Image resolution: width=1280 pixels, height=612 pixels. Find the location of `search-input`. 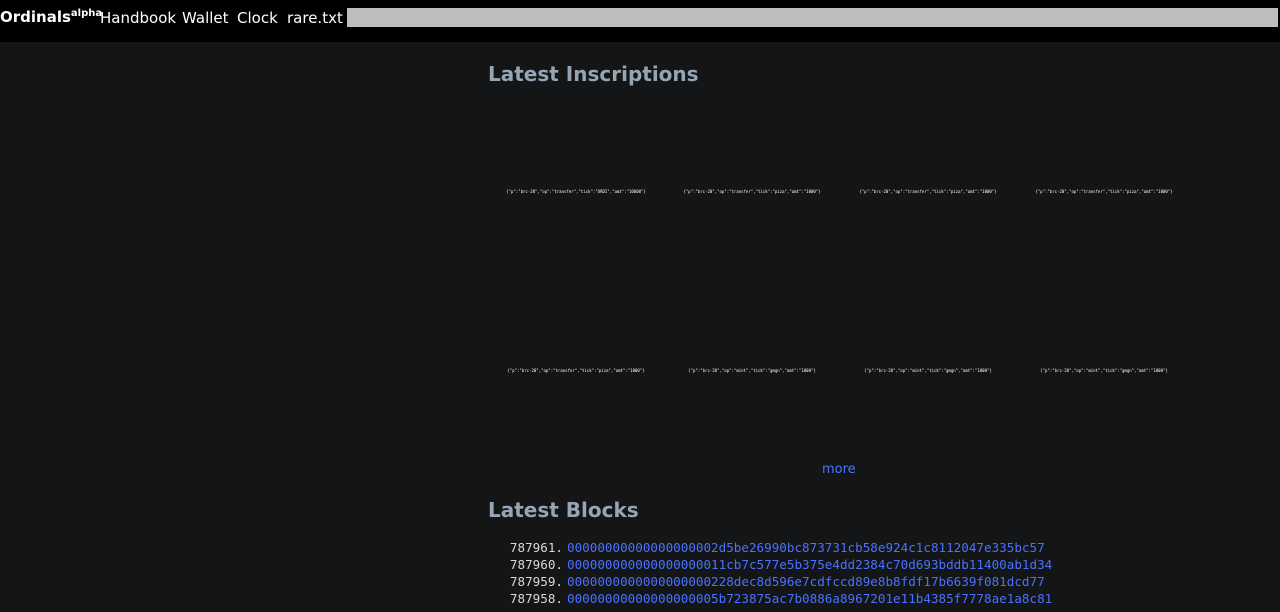

search-input is located at coordinates (812, 17).